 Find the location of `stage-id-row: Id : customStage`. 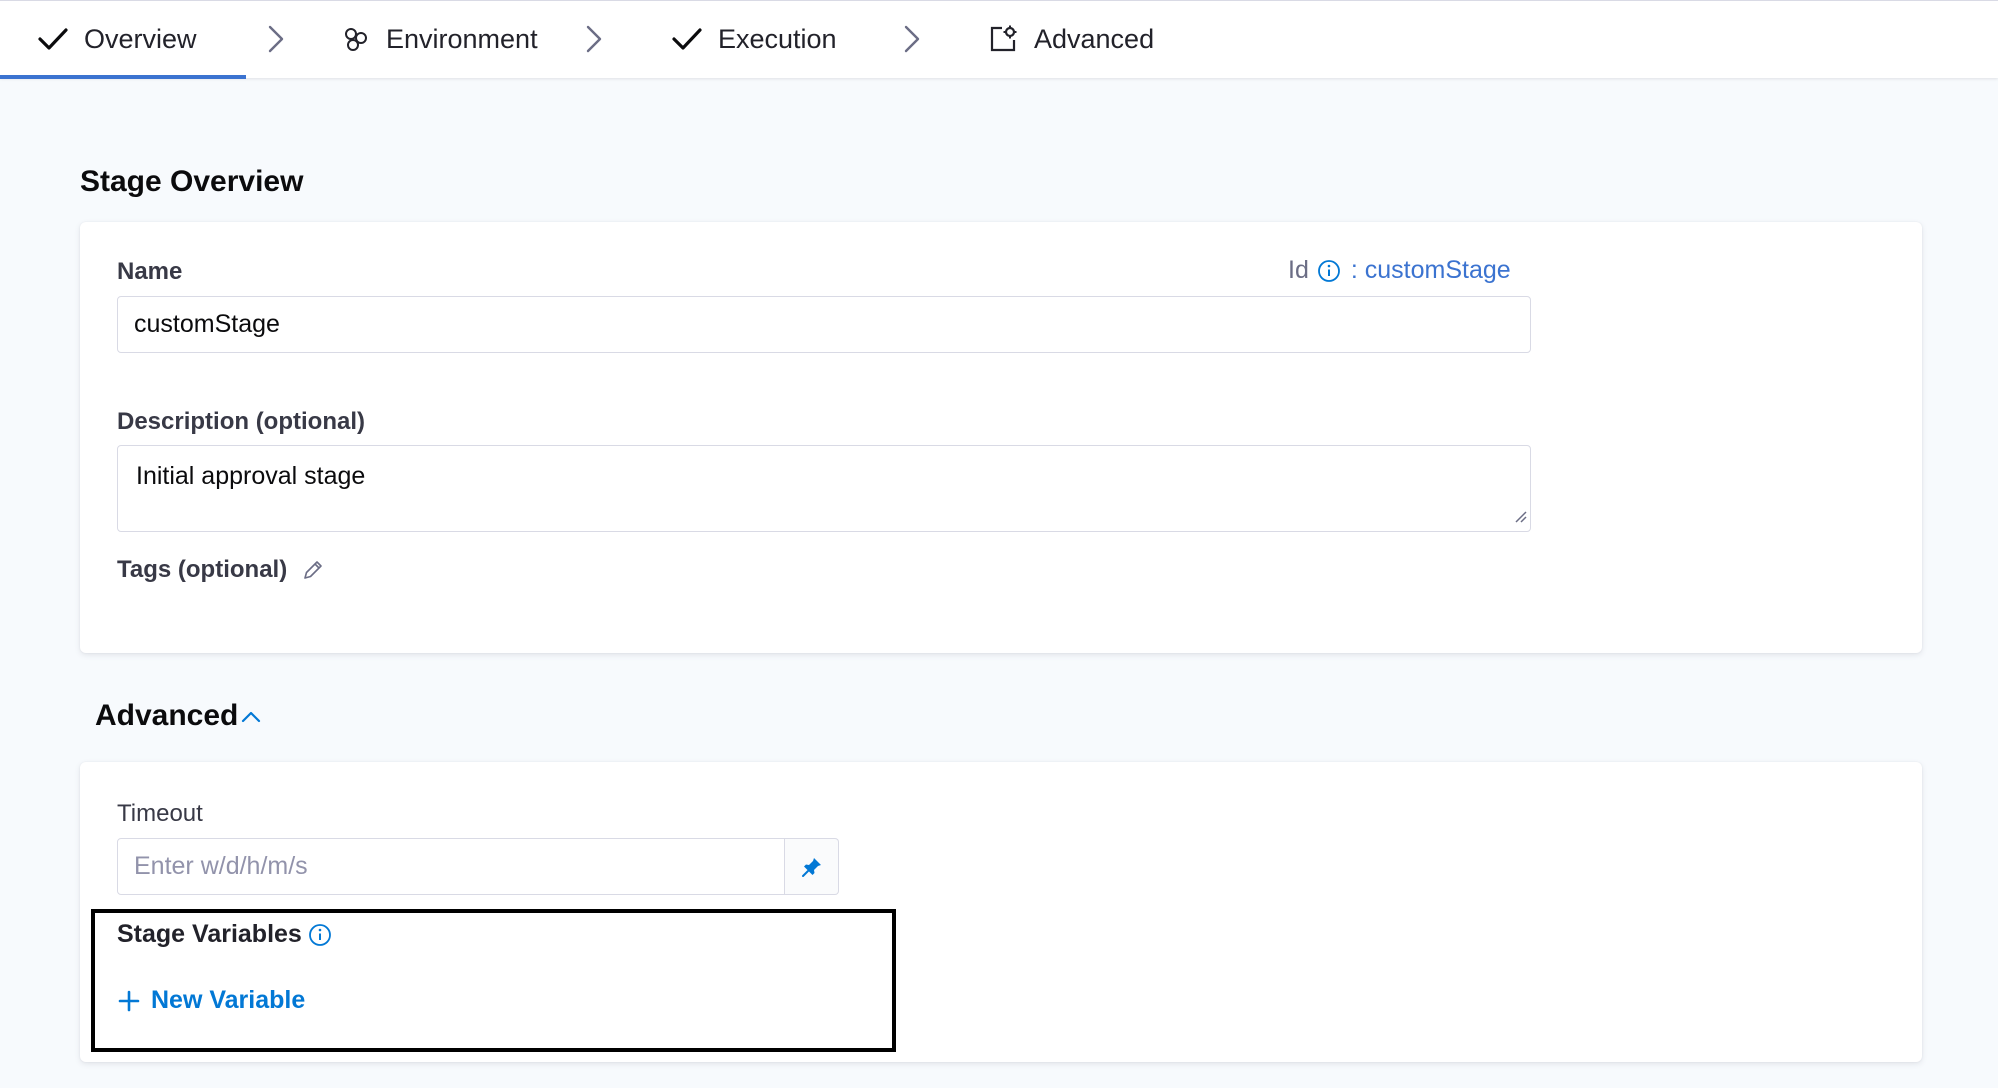

stage-id-row: Id : customStage is located at coordinates (1399, 270).